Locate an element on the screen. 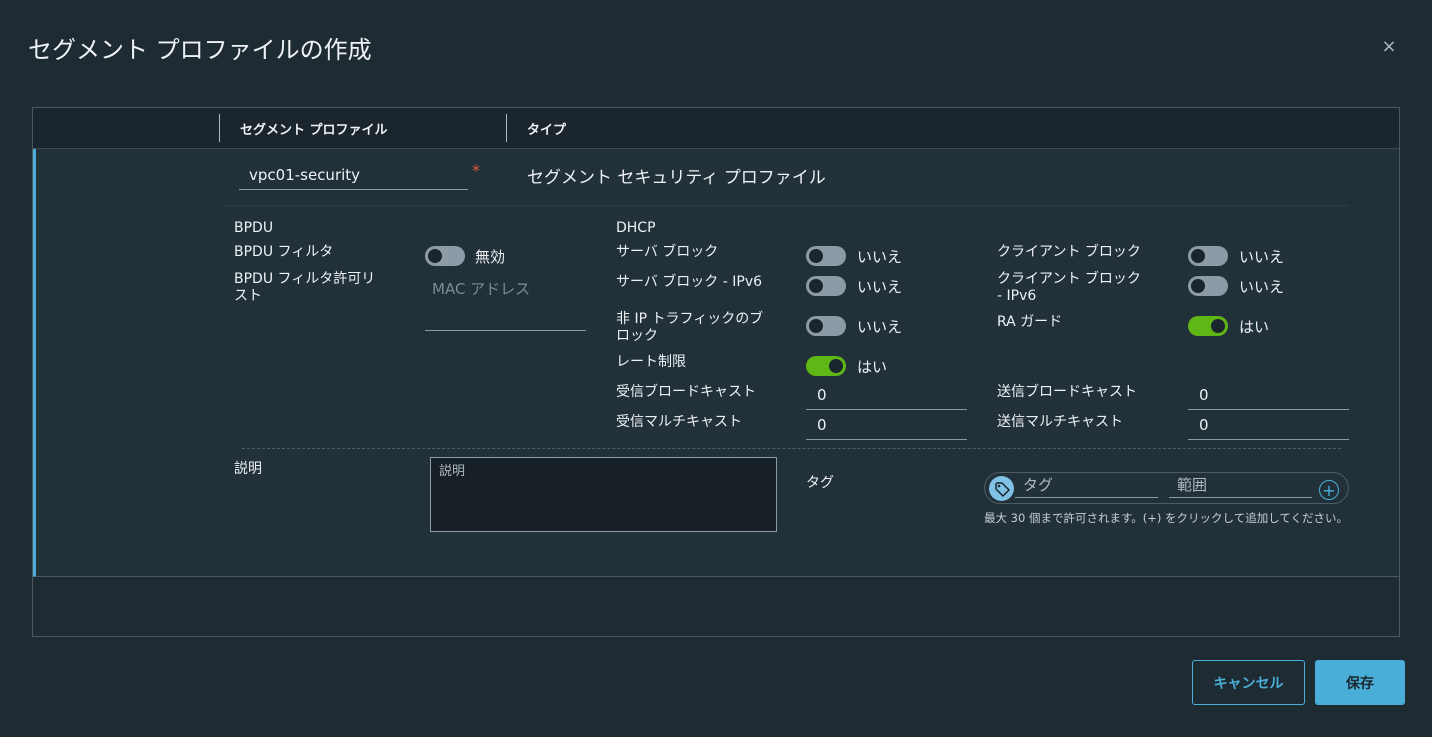 This screenshot has height=737, width=1432. bpdu-section-label: BPDU is located at coordinates (254, 228).